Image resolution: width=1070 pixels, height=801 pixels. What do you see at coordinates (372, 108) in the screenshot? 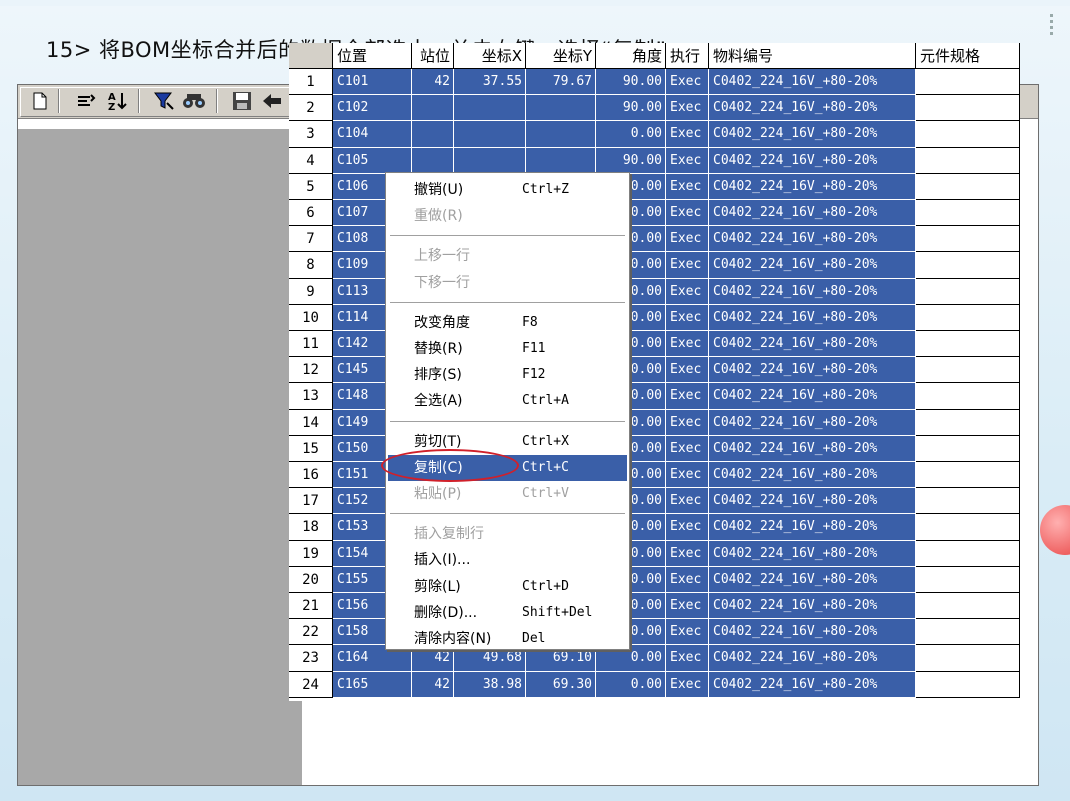
I see `grid-cell: C102` at bounding box center [372, 108].